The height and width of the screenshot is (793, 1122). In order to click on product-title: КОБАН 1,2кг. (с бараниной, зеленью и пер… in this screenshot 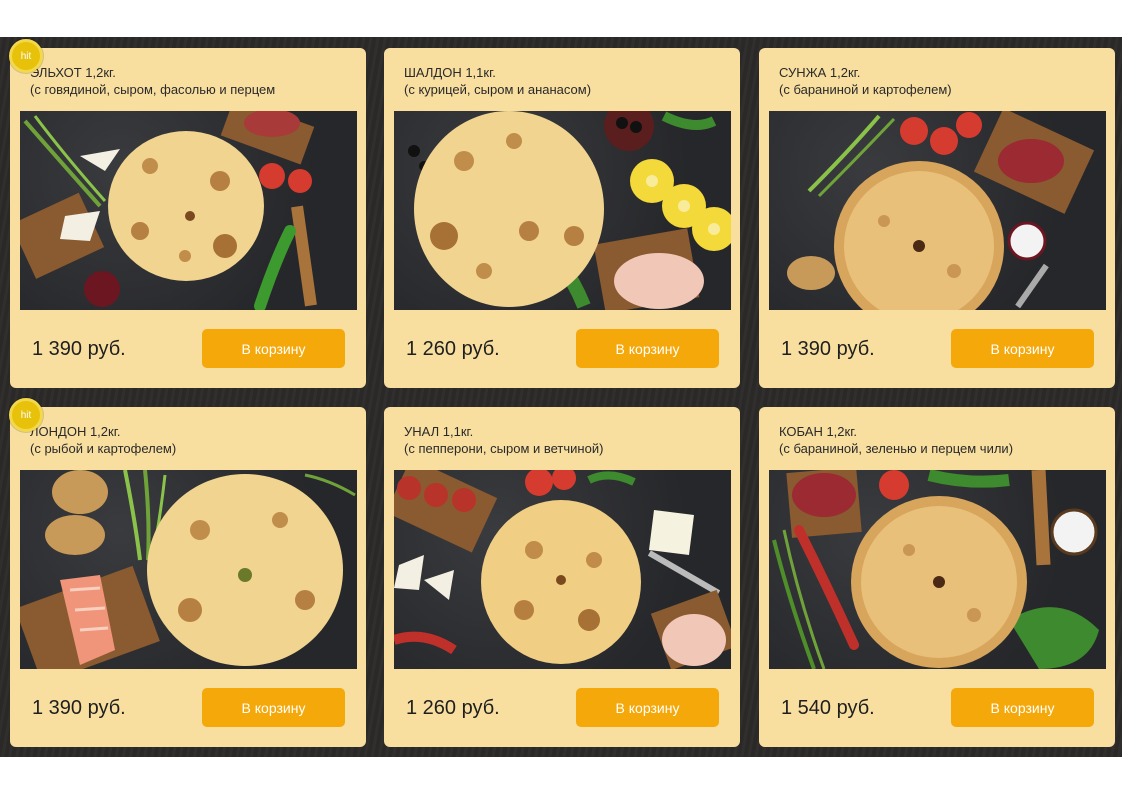, I will do `click(941, 440)`.